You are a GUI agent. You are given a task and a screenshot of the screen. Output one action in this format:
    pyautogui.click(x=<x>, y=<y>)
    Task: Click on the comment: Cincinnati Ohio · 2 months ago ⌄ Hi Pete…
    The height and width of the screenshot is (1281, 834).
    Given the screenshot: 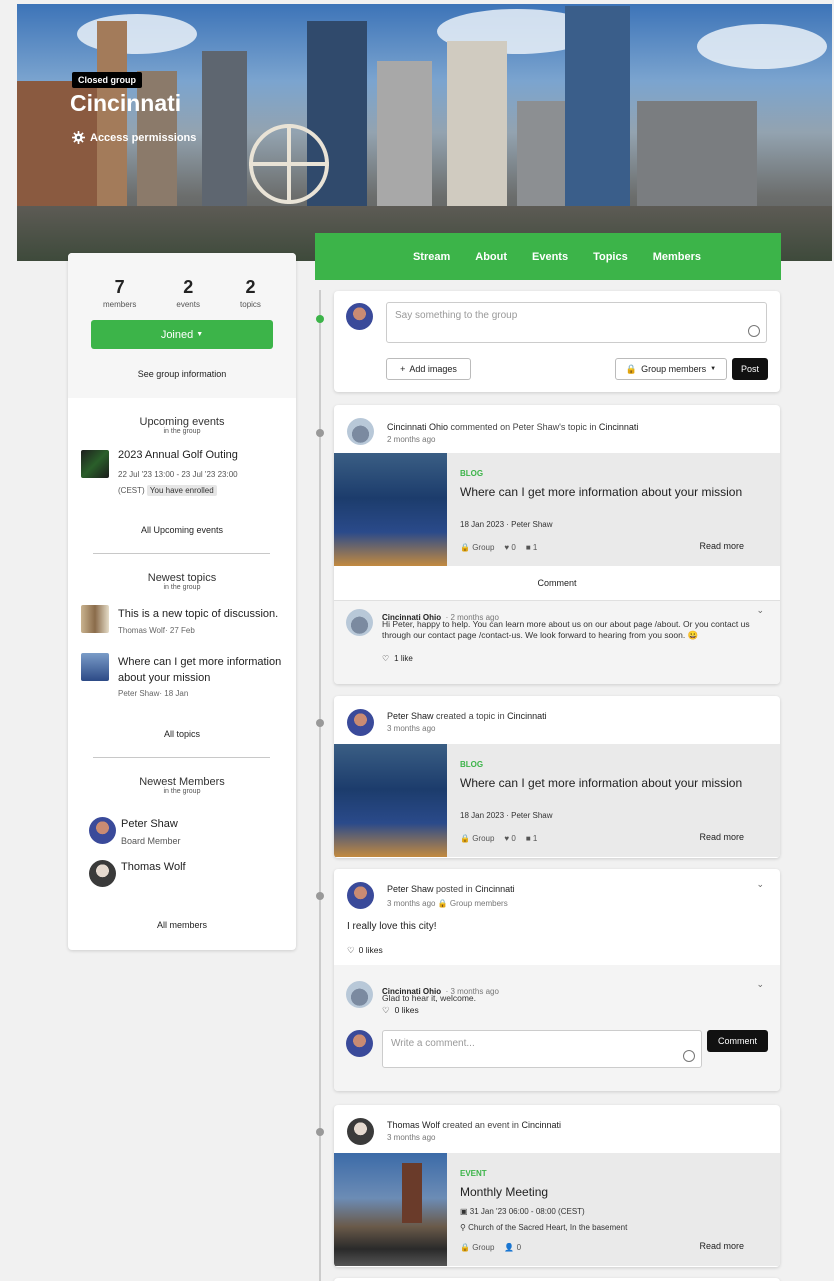 What is the action you would take?
    pyautogui.click(x=557, y=642)
    